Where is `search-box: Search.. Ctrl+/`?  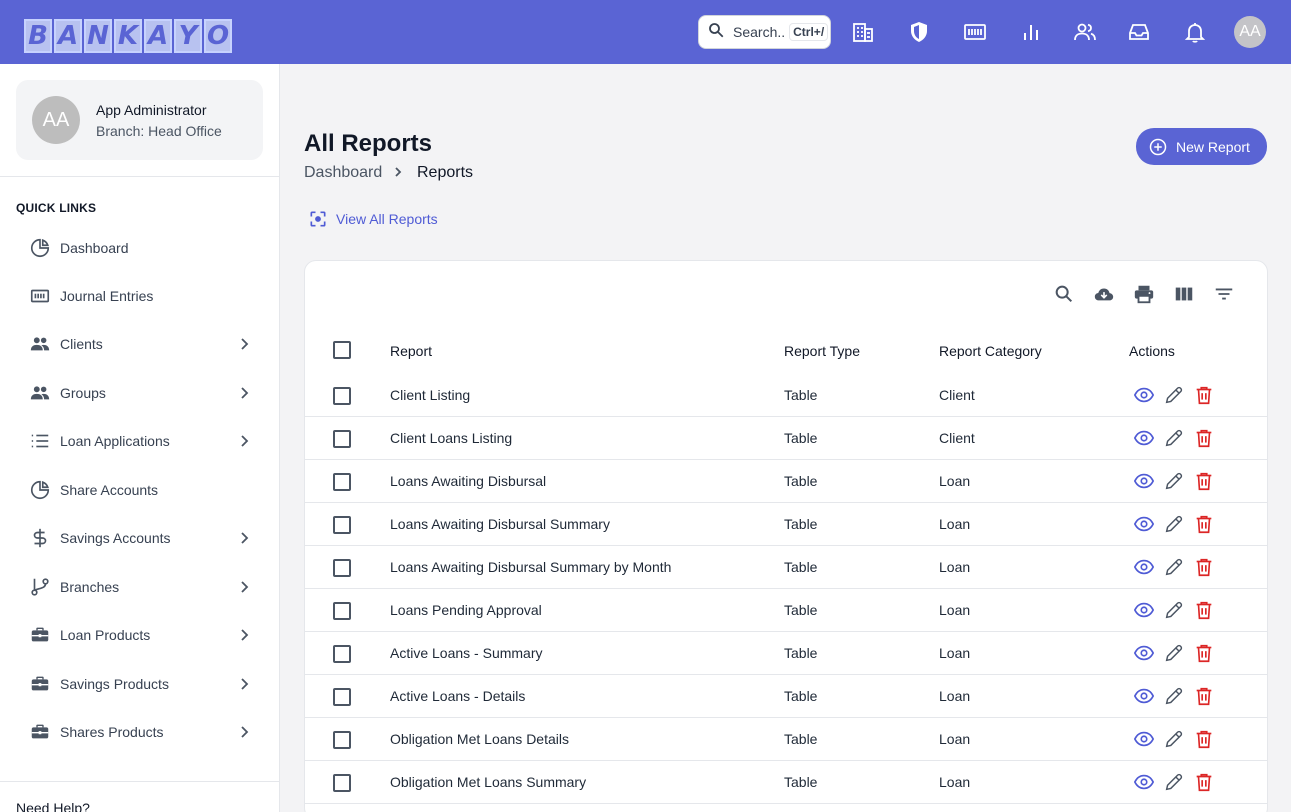
search-box: Search.. Ctrl+/ is located at coordinates (764, 32).